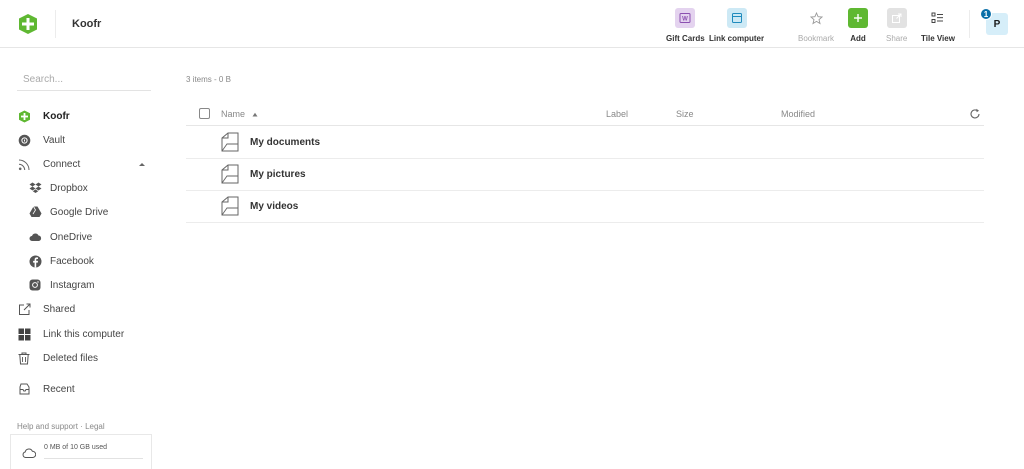 The width and height of the screenshot is (1024, 469). Describe the element at coordinates (84, 334) in the screenshot. I see `sidebar-item-label: Link this computer` at that location.